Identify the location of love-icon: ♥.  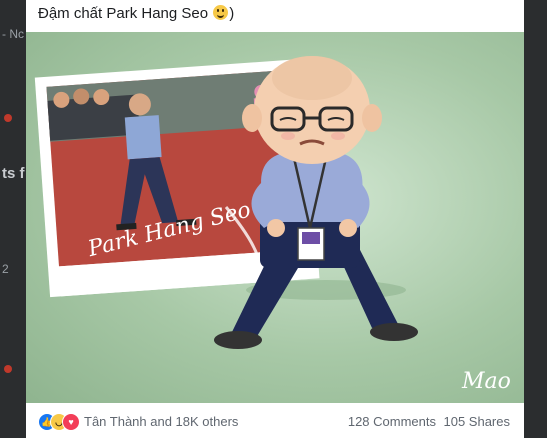
(71, 422).